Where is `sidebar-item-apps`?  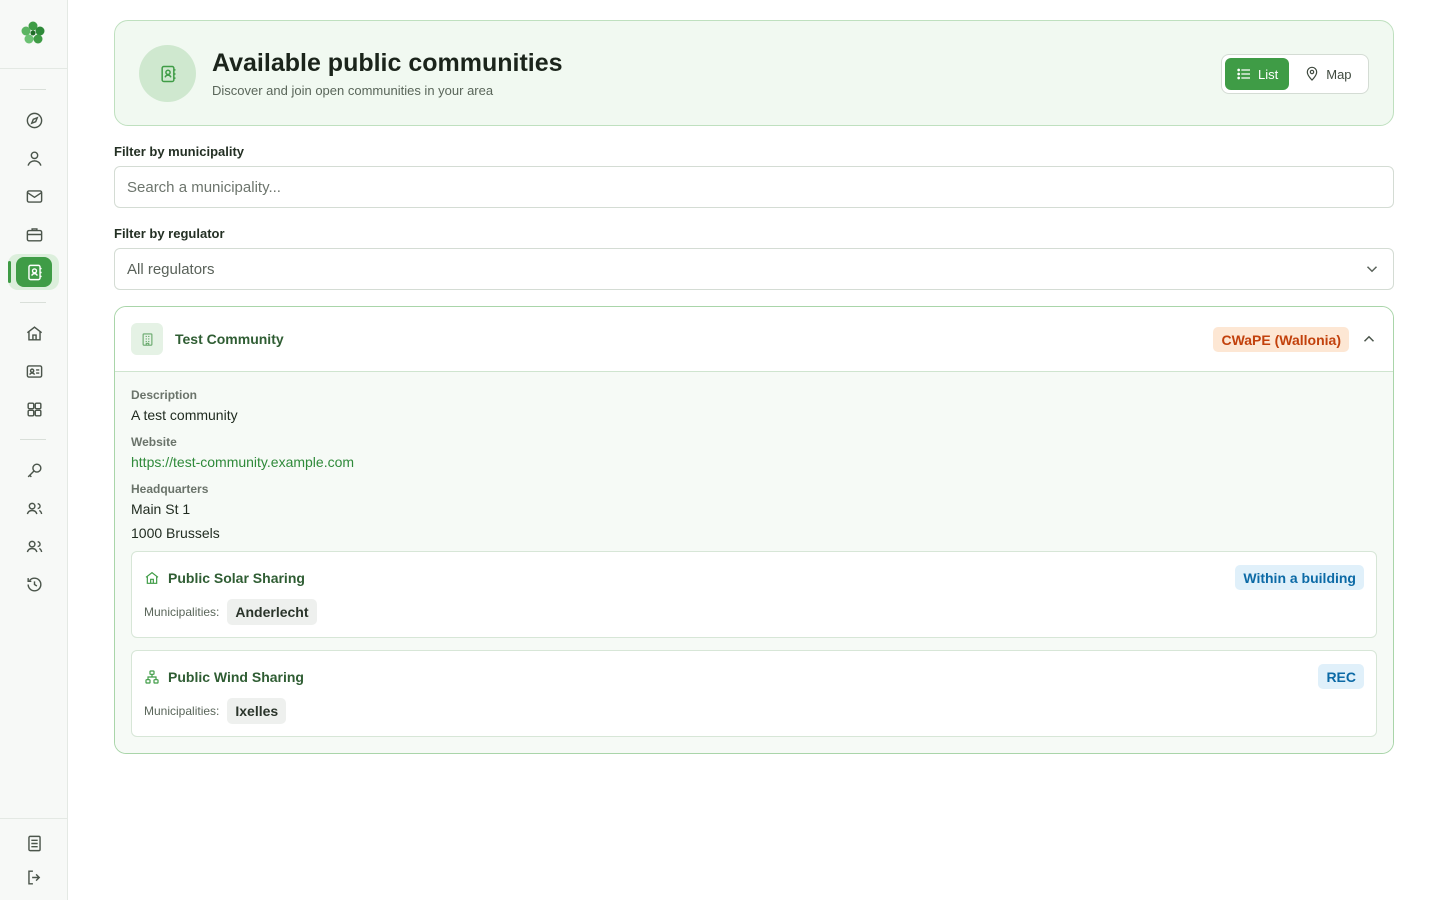 sidebar-item-apps is located at coordinates (34, 409).